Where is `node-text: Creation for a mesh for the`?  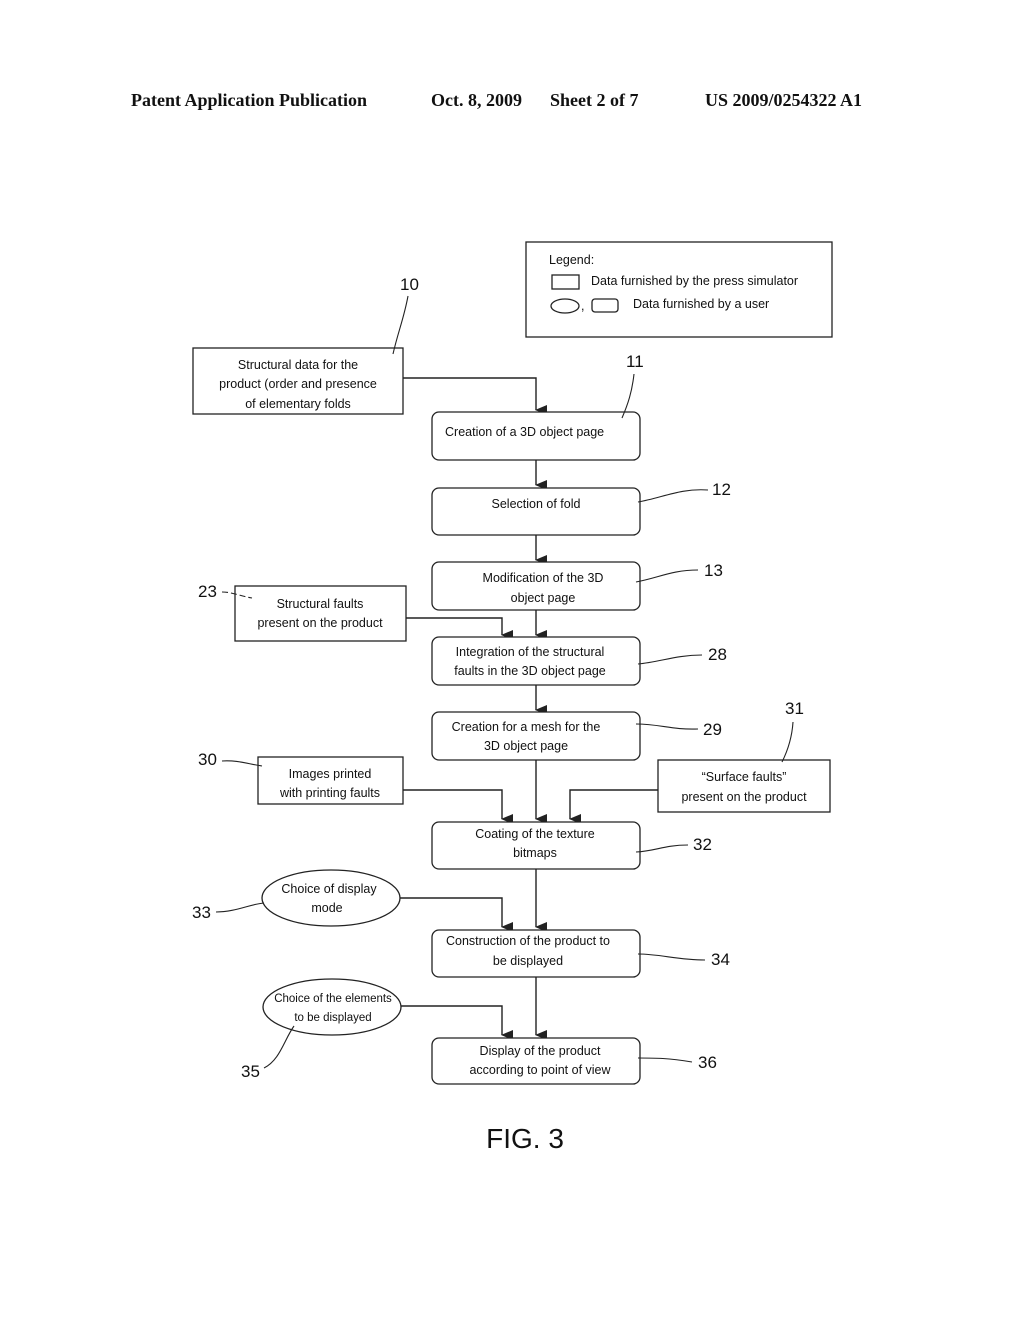 node-text: Creation for a mesh for the is located at coordinates (526, 727).